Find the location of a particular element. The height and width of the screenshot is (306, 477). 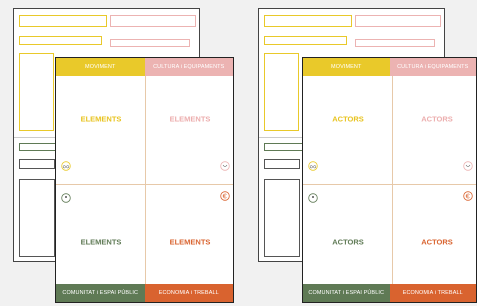

quadrant-movement-text: ELEMENTS is located at coordinates (101, 119).